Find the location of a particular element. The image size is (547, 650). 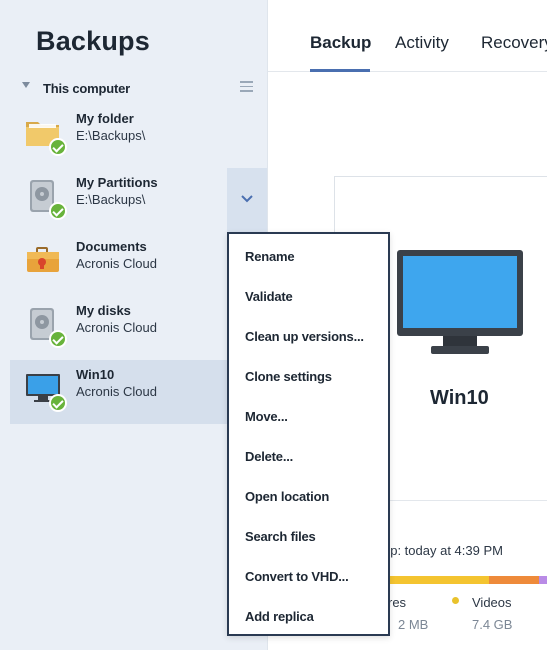

backup-name: My folder is located at coordinates (105, 118).